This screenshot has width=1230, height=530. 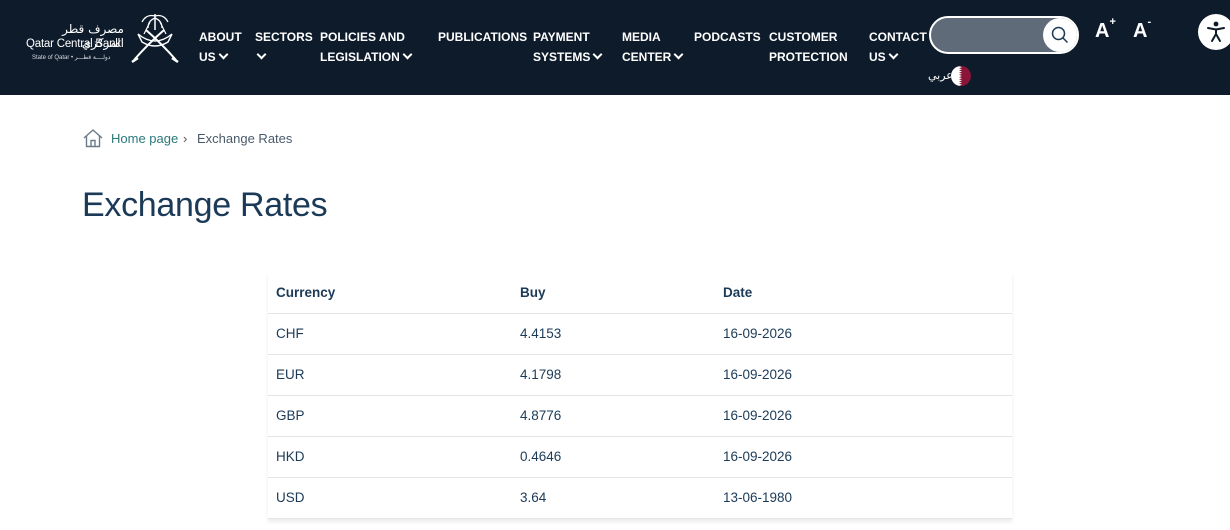 I want to click on nav-contact-us: CONTACT US, so click(x=898, y=47).